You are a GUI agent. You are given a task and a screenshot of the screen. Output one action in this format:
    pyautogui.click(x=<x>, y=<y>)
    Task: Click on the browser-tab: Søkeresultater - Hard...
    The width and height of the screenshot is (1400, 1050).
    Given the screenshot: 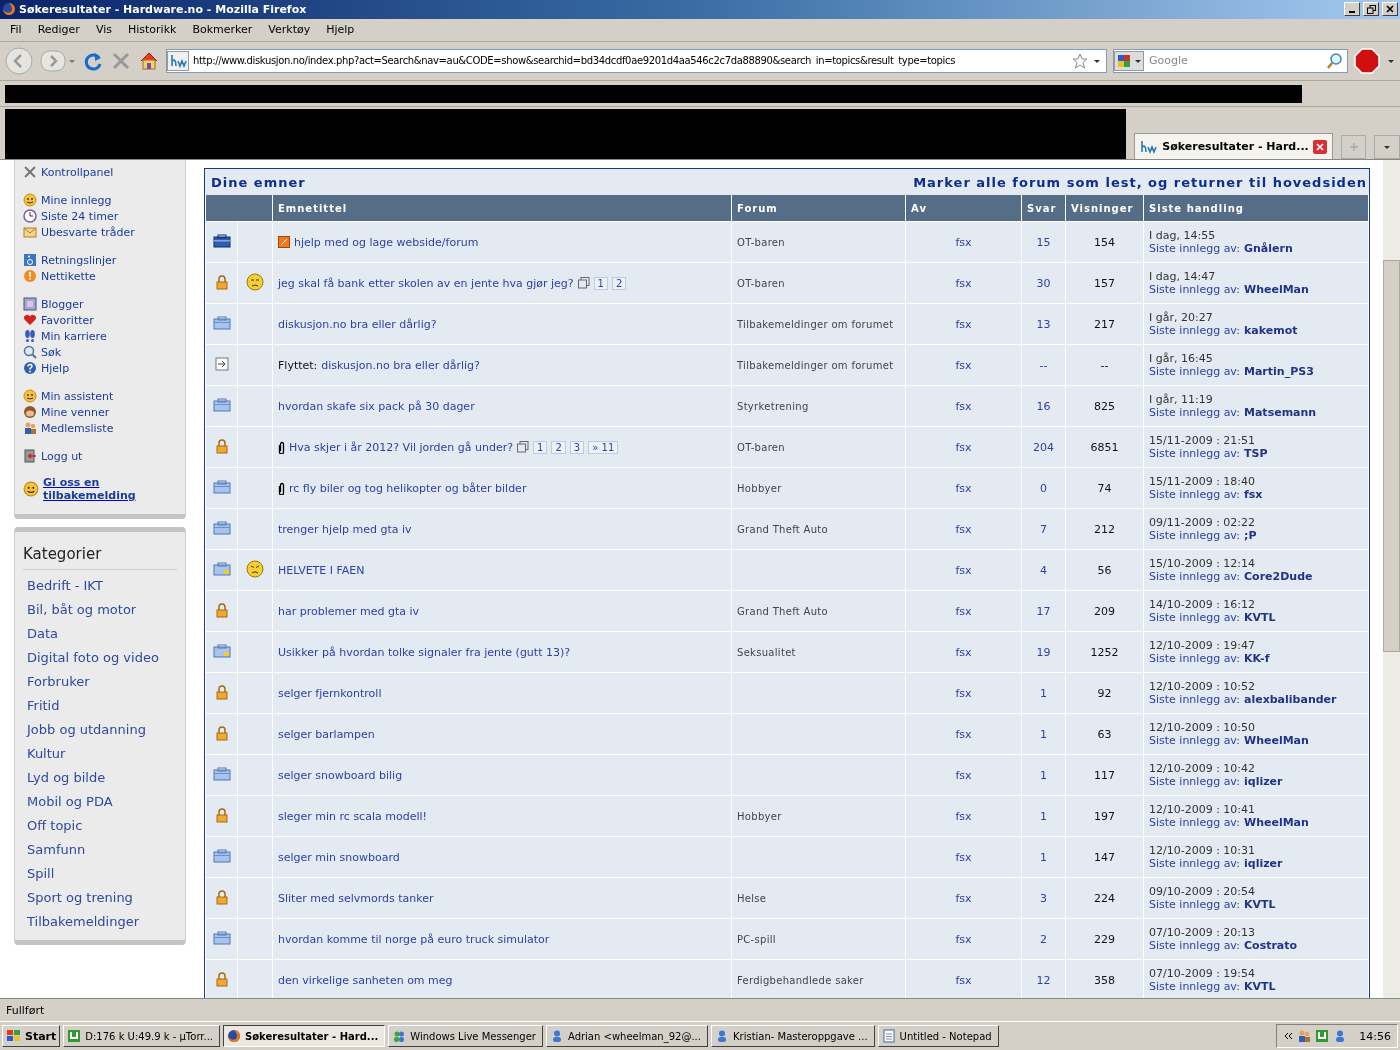 What is the action you would take?
    pyautogui.click(x=1233, y=146)
    